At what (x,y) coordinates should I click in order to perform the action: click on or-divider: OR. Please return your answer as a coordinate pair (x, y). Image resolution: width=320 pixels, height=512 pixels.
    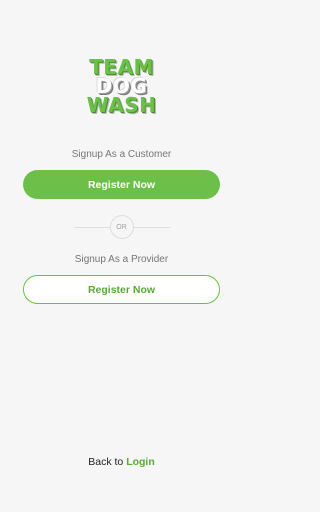
    Looking at the image, I should click on (121, 227).